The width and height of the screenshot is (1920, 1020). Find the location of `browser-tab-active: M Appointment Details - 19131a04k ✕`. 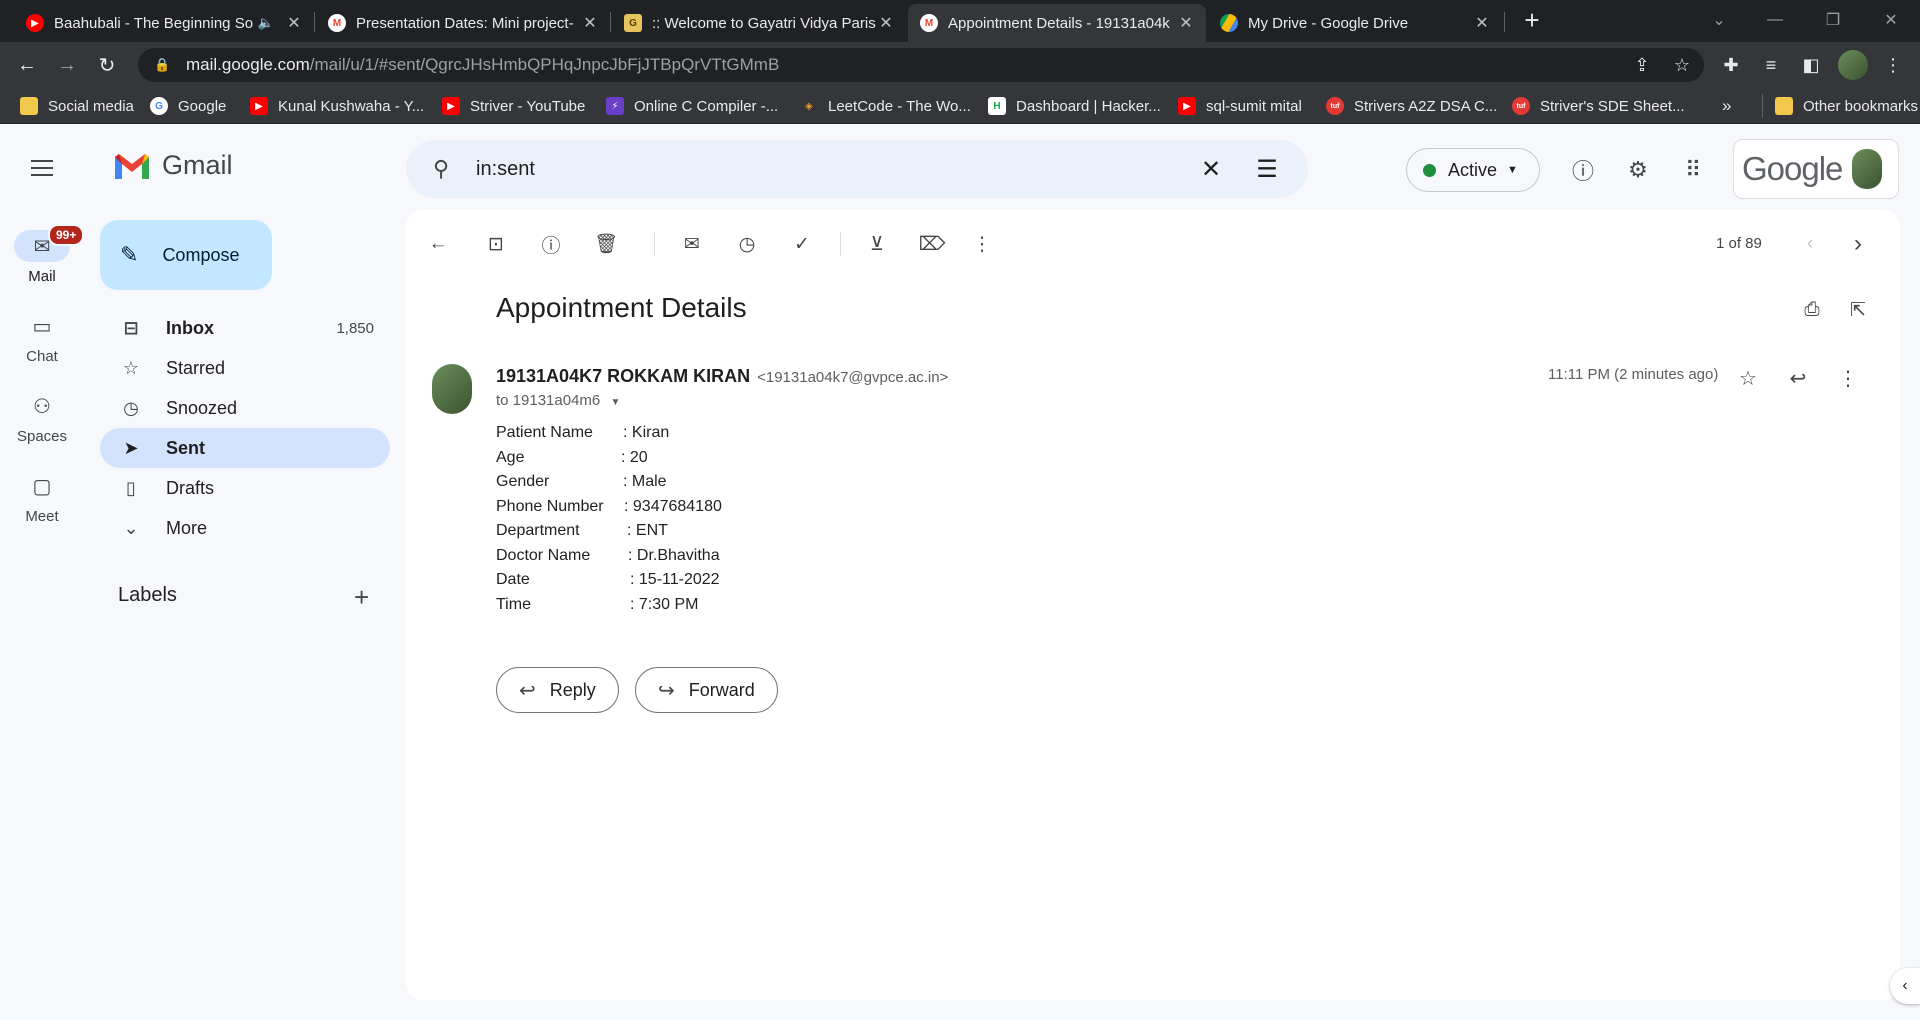

browser-tab-active: M Appointment Details - 19131a04k ✕ is located at coordinates (1057, 23).